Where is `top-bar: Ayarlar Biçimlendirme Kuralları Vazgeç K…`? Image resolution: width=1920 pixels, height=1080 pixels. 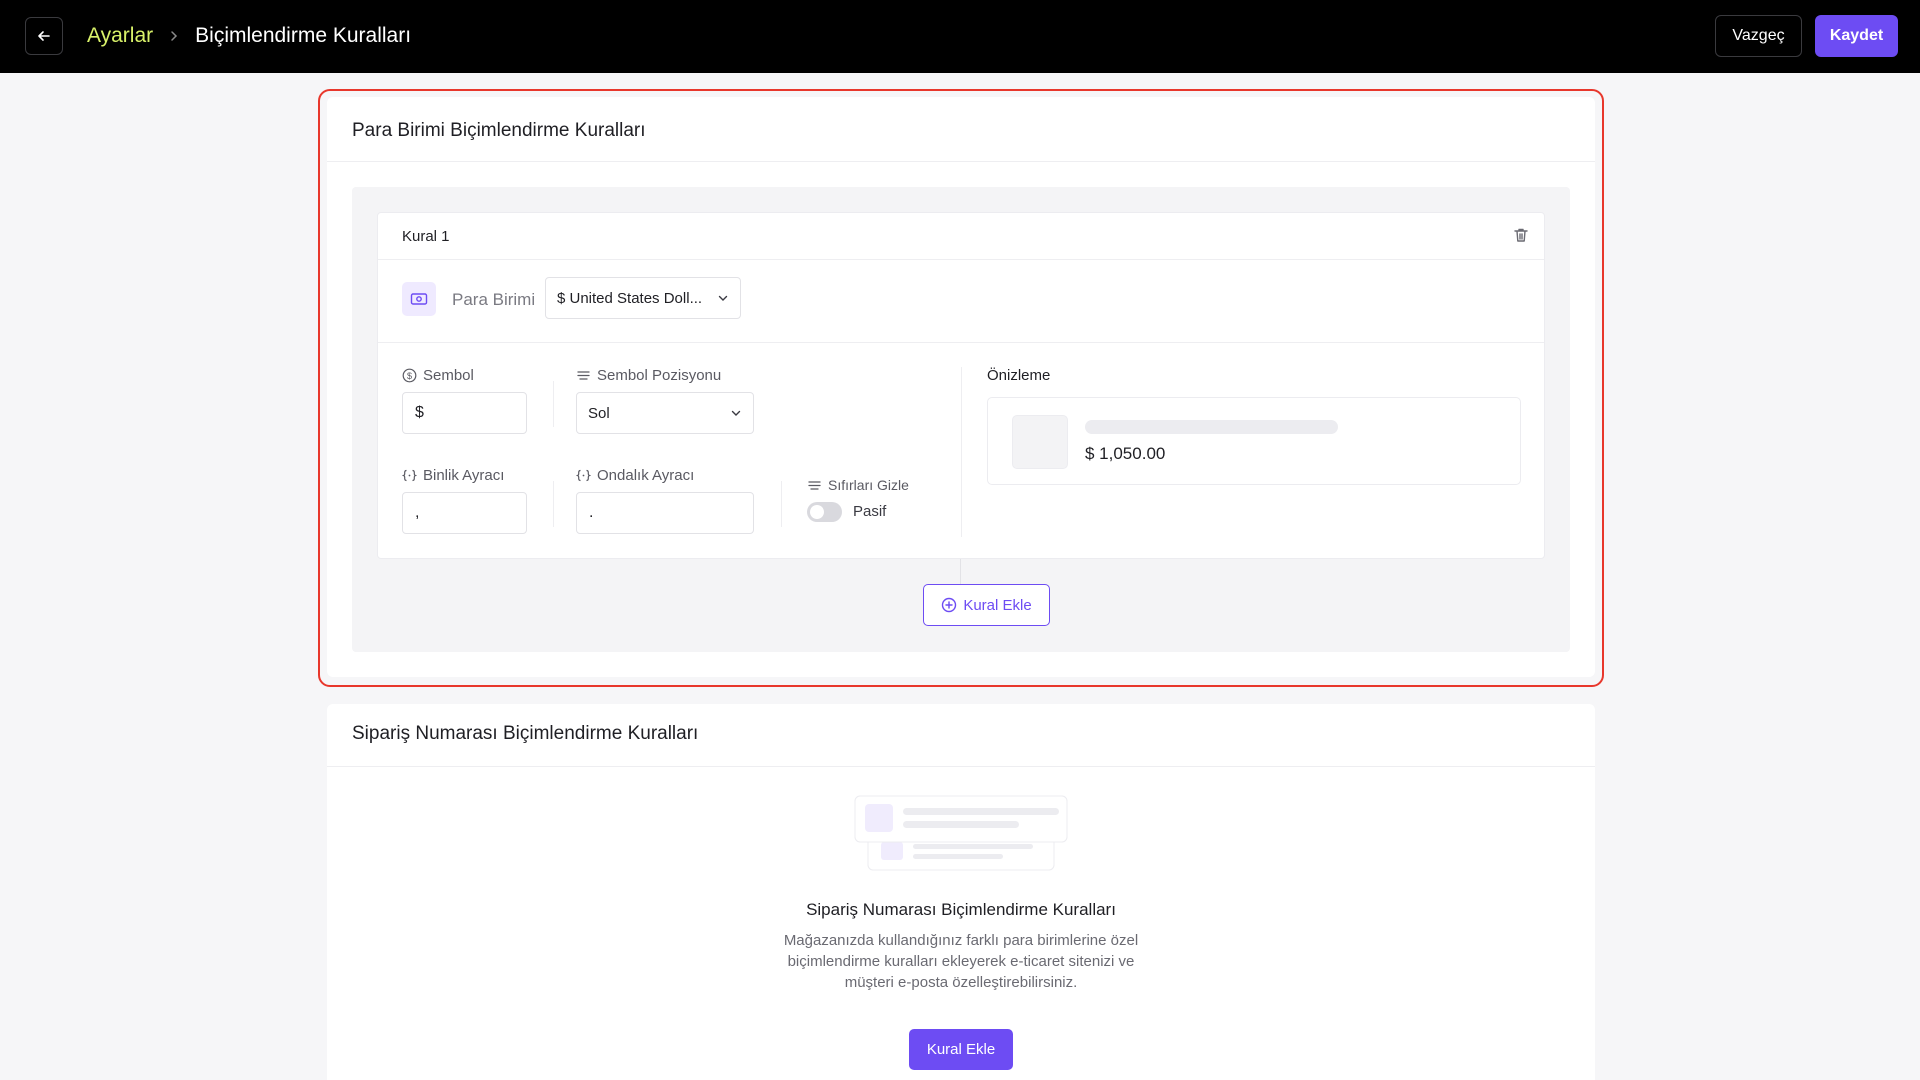 top-bar: Ayarlar Biçimlendirme Kuralları Vazgeç K… is located at coordinates (960, 36).